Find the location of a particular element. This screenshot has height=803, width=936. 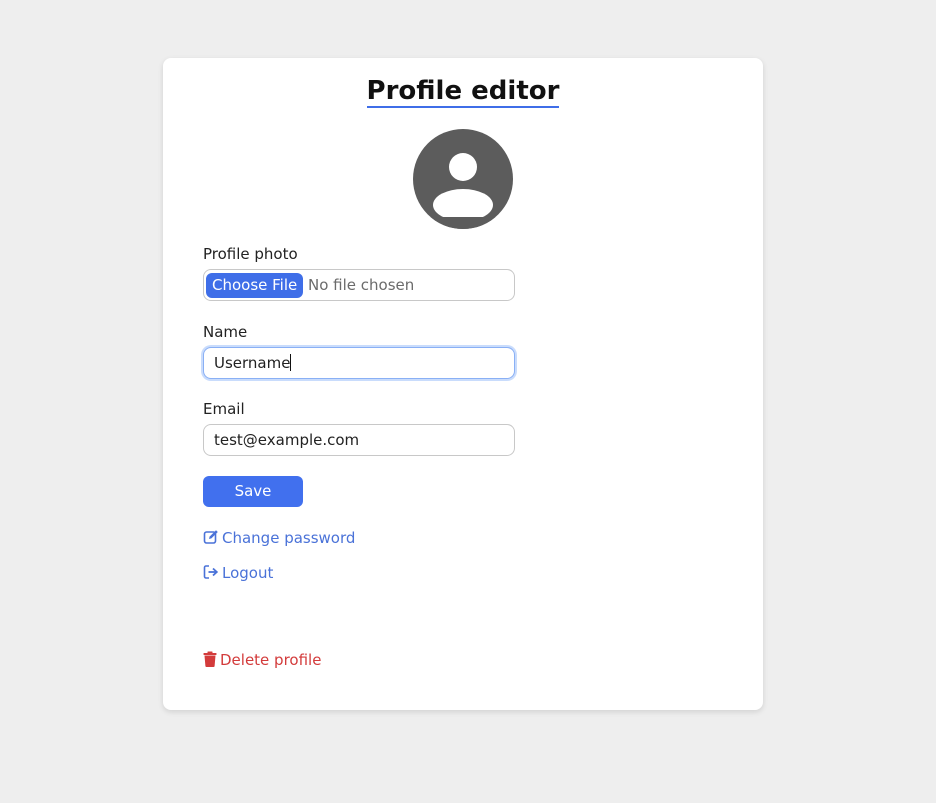

email-label: Email is located at coordinates (224, 409).